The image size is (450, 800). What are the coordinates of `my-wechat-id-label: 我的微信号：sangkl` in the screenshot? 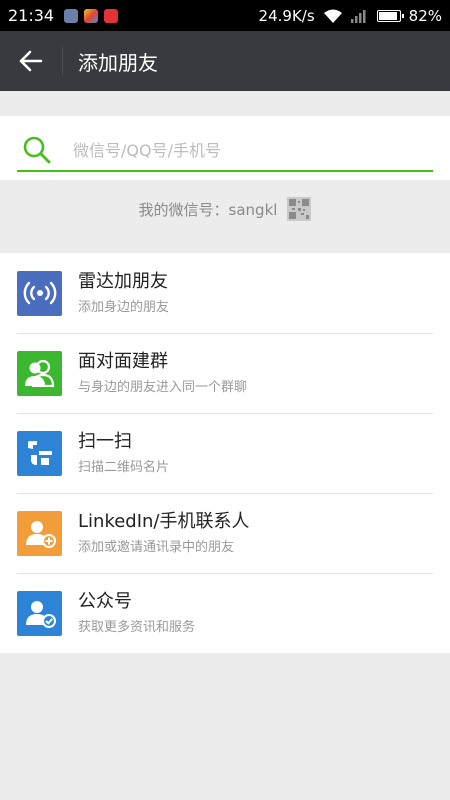 It's located at (208, 209).